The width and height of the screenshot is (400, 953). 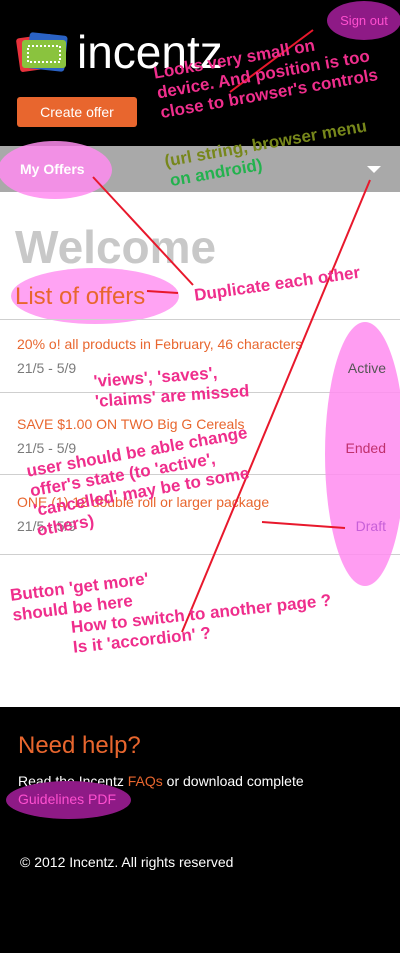 What do you see at coordinates (277, 283) in the screenshot?
I see `annotation-note: Duplicate each other` at bounding box center [277, 283].